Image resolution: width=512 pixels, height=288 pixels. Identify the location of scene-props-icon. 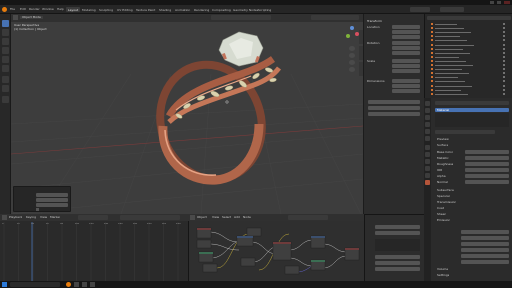
(427, 131).